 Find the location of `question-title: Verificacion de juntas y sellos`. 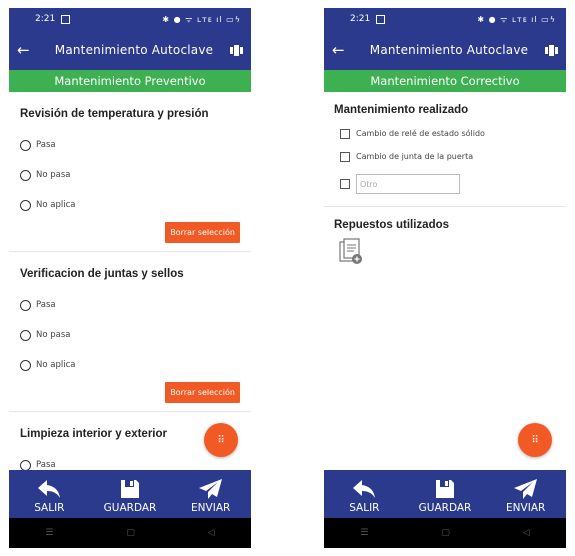

question-title: Verificacion de juntas y sellos is located at coordinates (102, 274).